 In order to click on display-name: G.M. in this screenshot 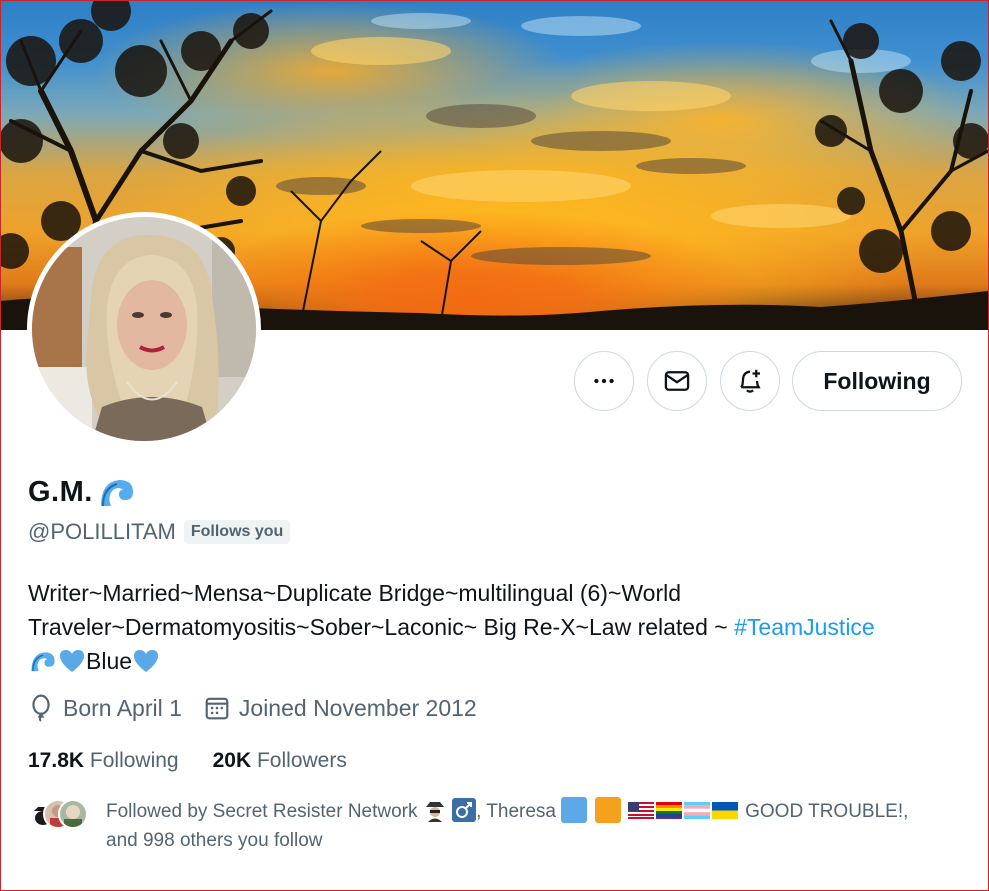, I will do `click(82, 492)`.